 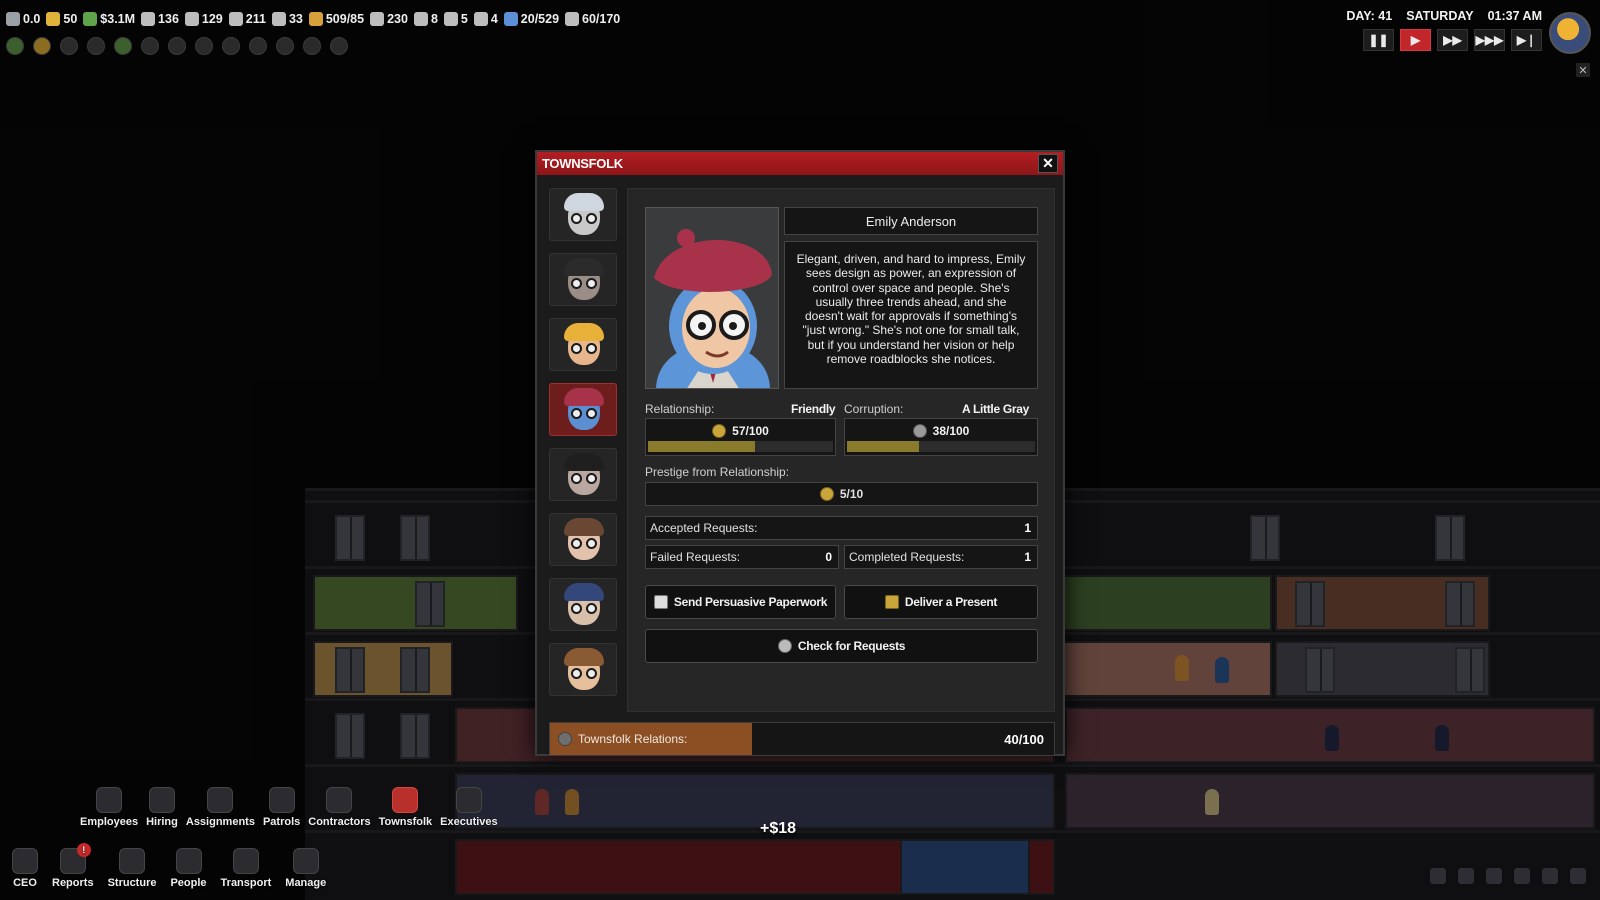 What do you see at coordinates (1489, 40) in the screenshot?
I see `faster-forward-icon: ▶▶▶` at bounding box center [1489, 40].